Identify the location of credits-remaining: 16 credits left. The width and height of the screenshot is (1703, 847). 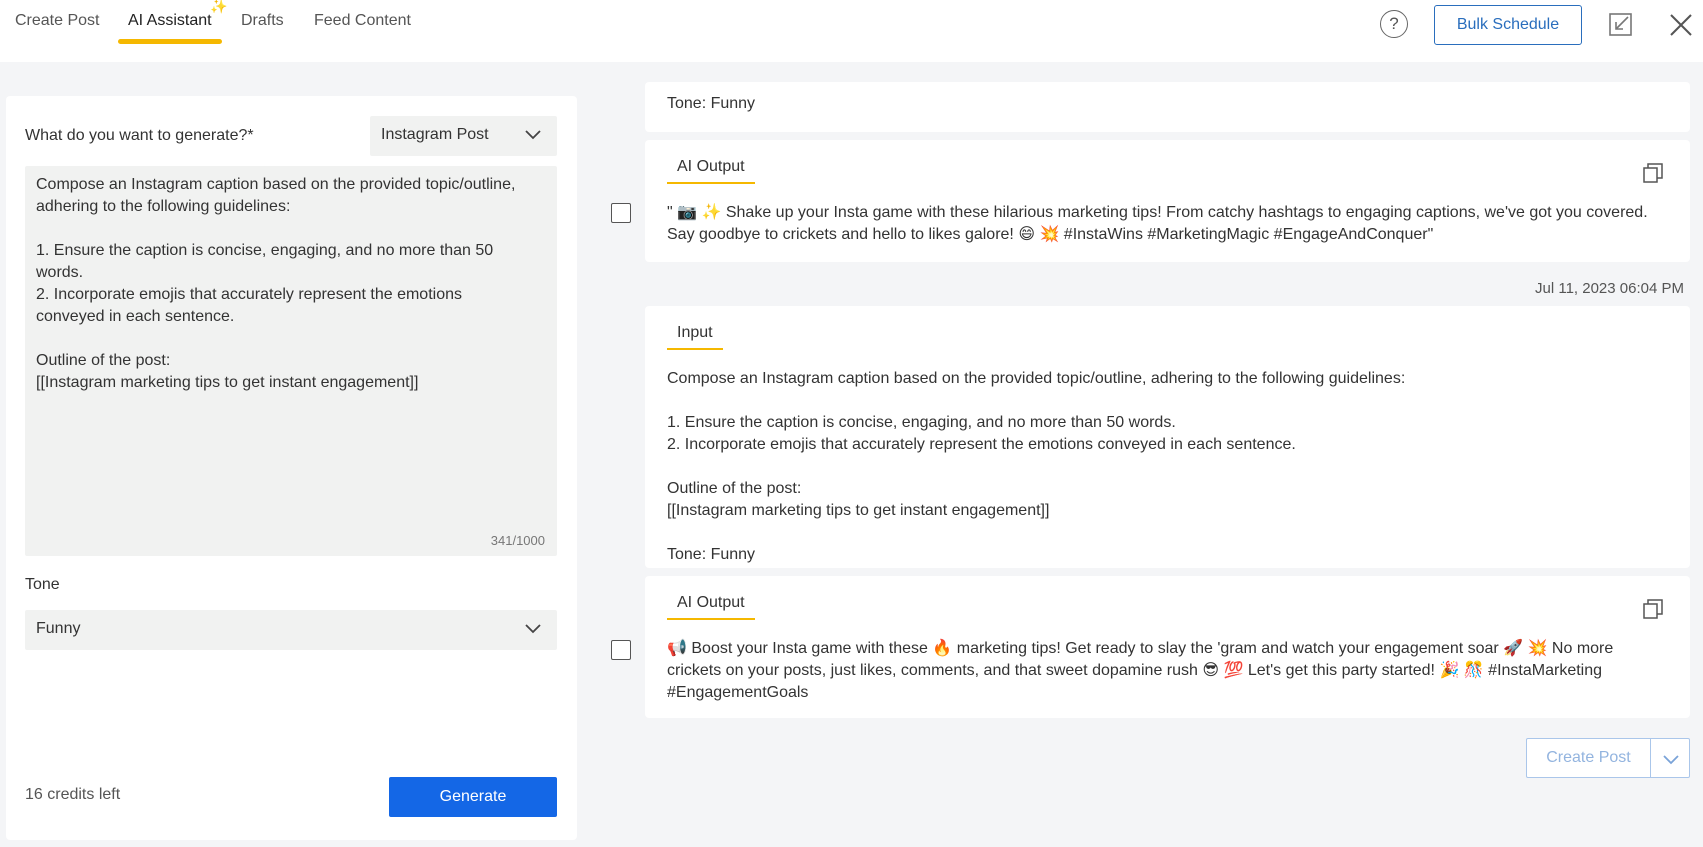
(73, 794).